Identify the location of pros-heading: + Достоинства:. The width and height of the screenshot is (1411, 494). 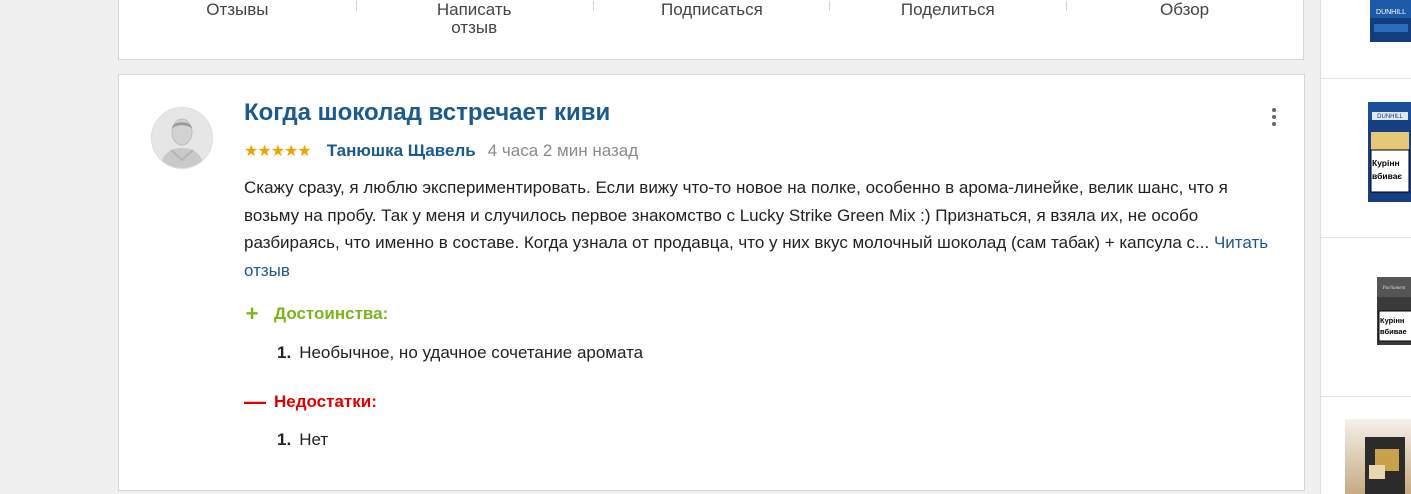
(316, 314).